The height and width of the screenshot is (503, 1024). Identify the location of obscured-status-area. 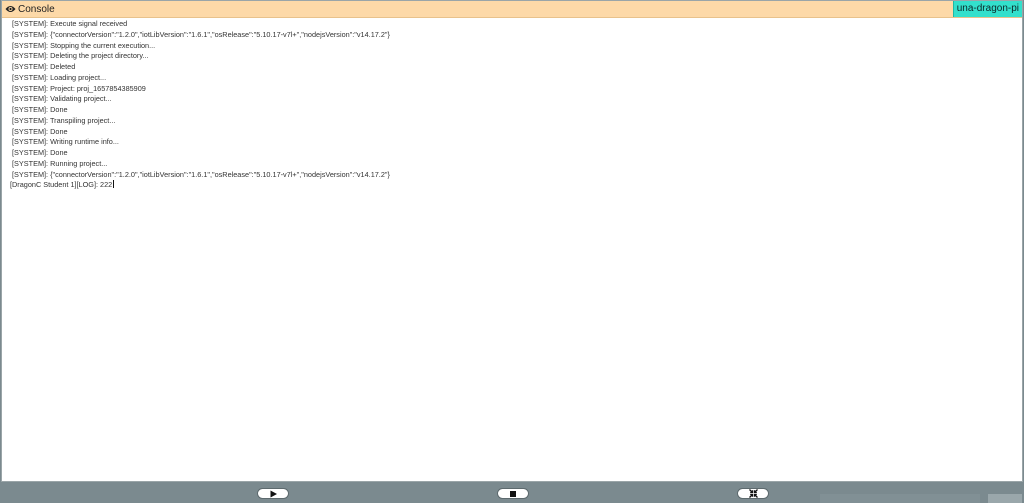
(900, 498).